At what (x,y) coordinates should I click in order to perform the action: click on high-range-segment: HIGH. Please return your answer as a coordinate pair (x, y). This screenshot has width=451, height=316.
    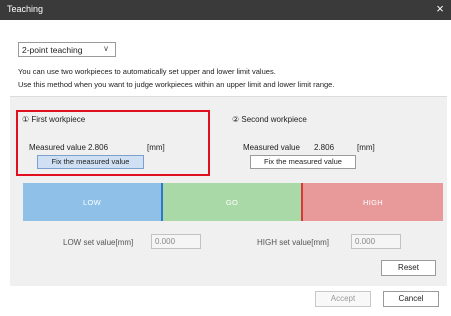
    Looking at the image, I should click on (373, 202).